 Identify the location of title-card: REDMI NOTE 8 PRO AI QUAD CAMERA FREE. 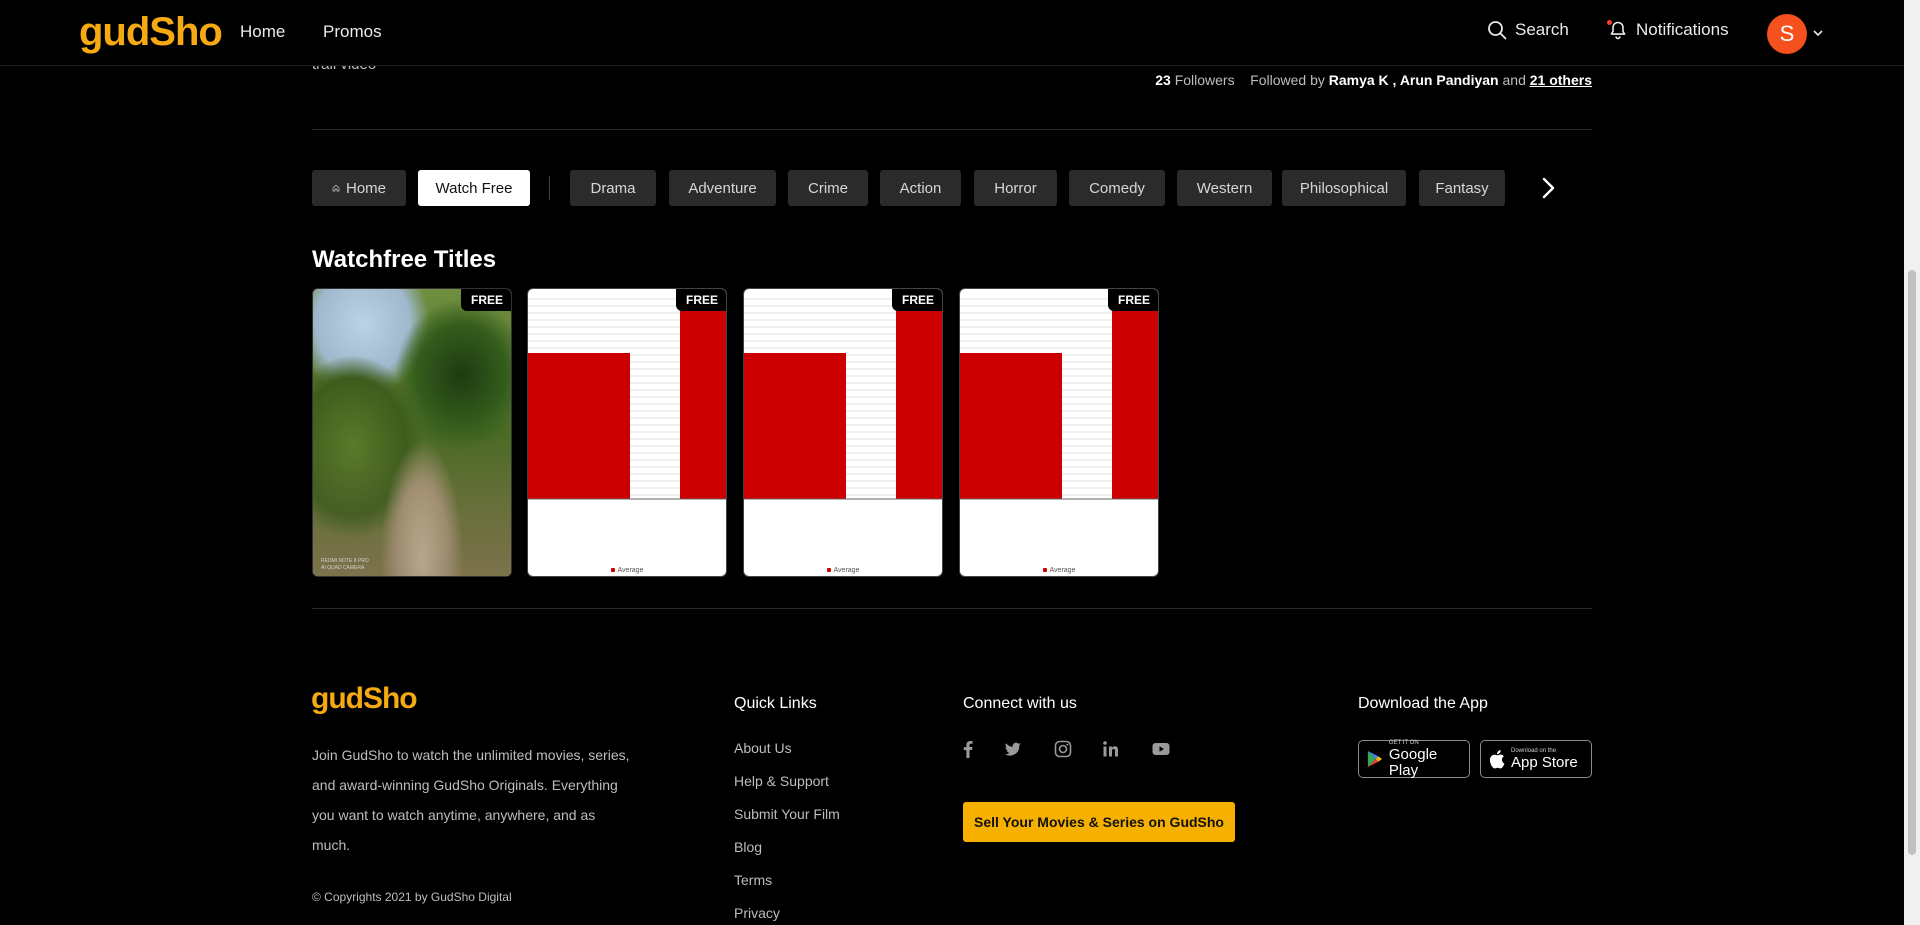
(412, 432).